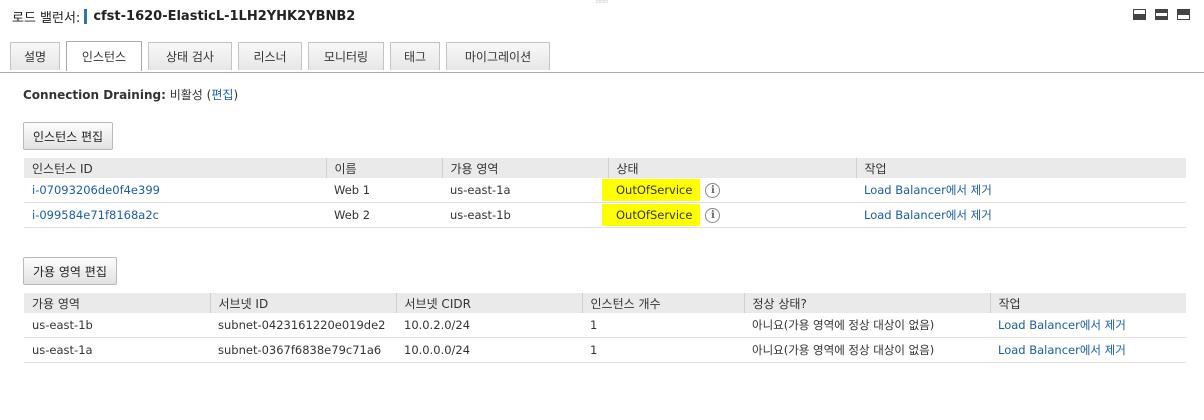 The width and height of the screenshot is (1204, 420). Describe the element at coordinates (68, 136) in the screenshot. I see `edit-instances-button: 인스턴스 편집` at that location.